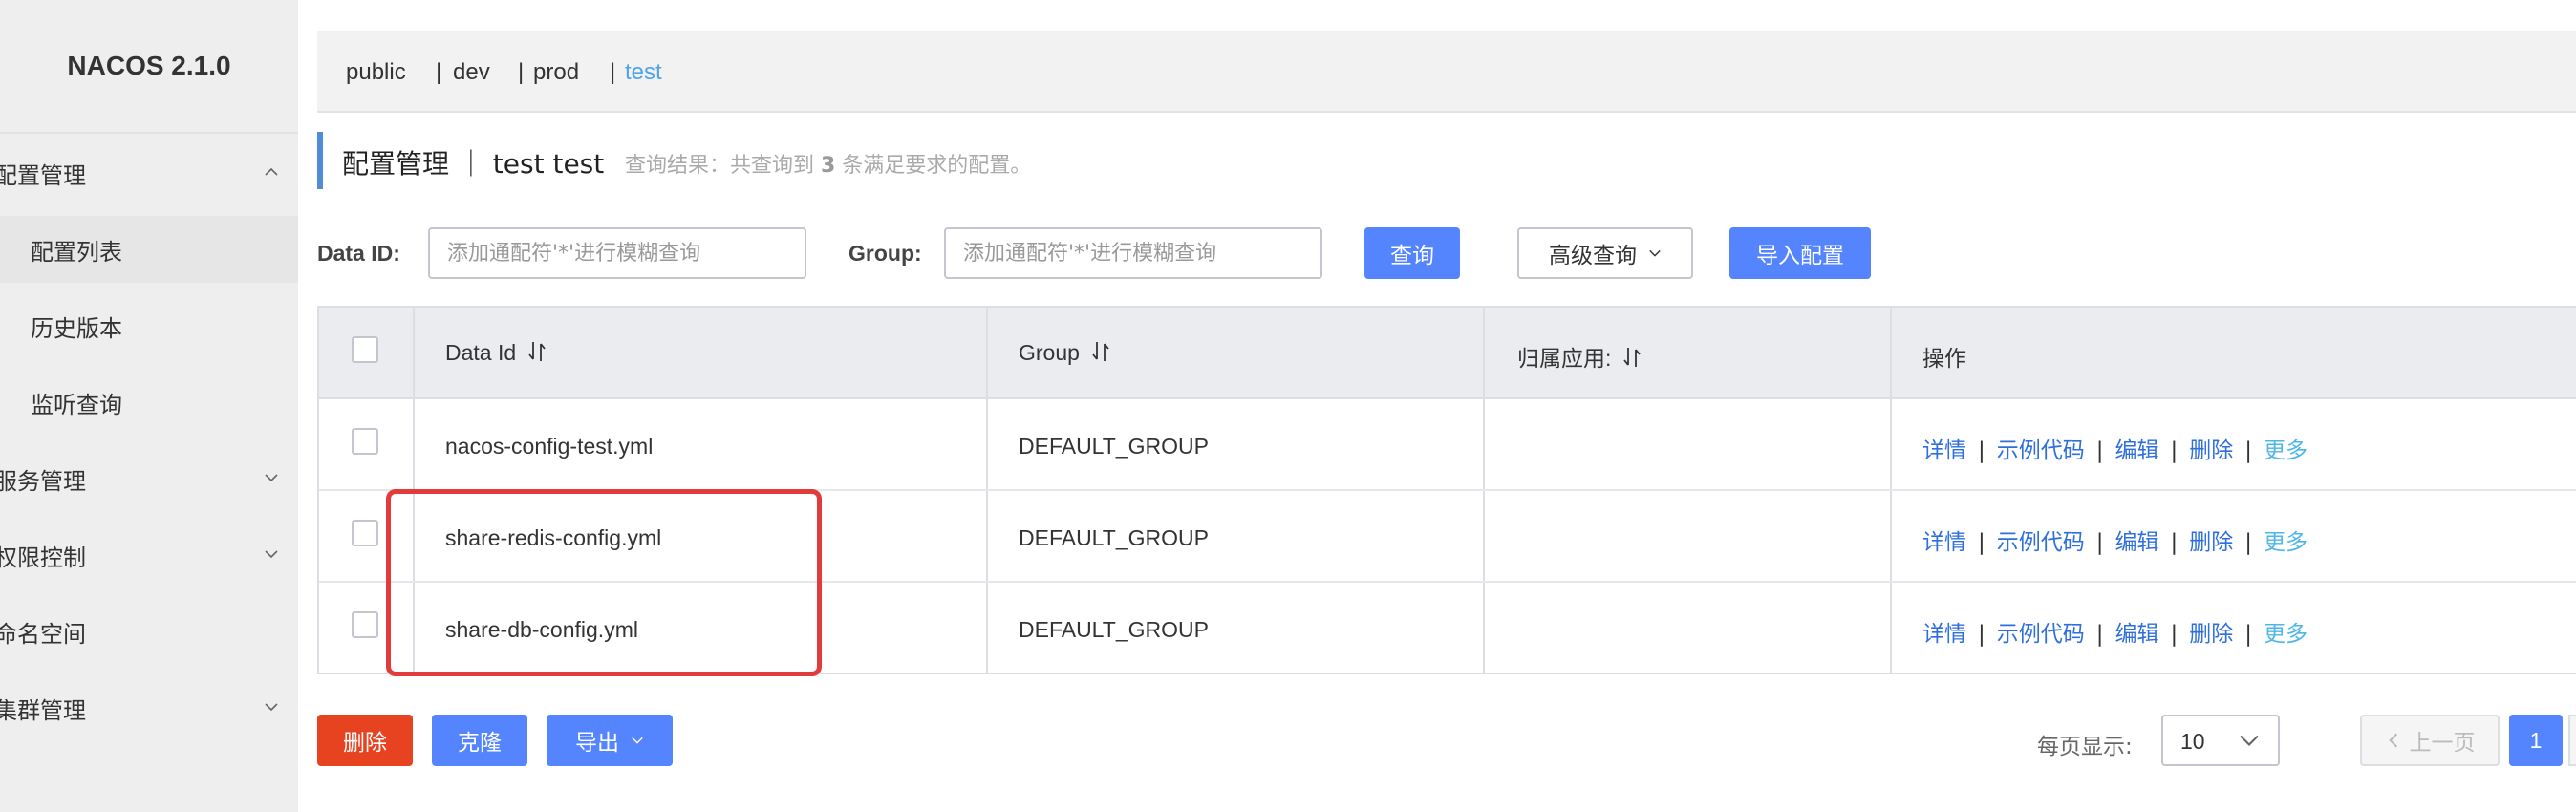 The height and width of the screenshot is (812, 2576). I want to click on namespace-tab-prod: prod, so click(556, 73).